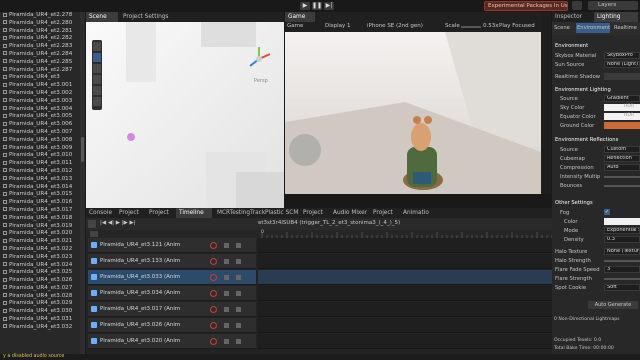 This screenshot has width=640, height=360. I want to click on spot-cookie-field: Soft, so click(622, 287).